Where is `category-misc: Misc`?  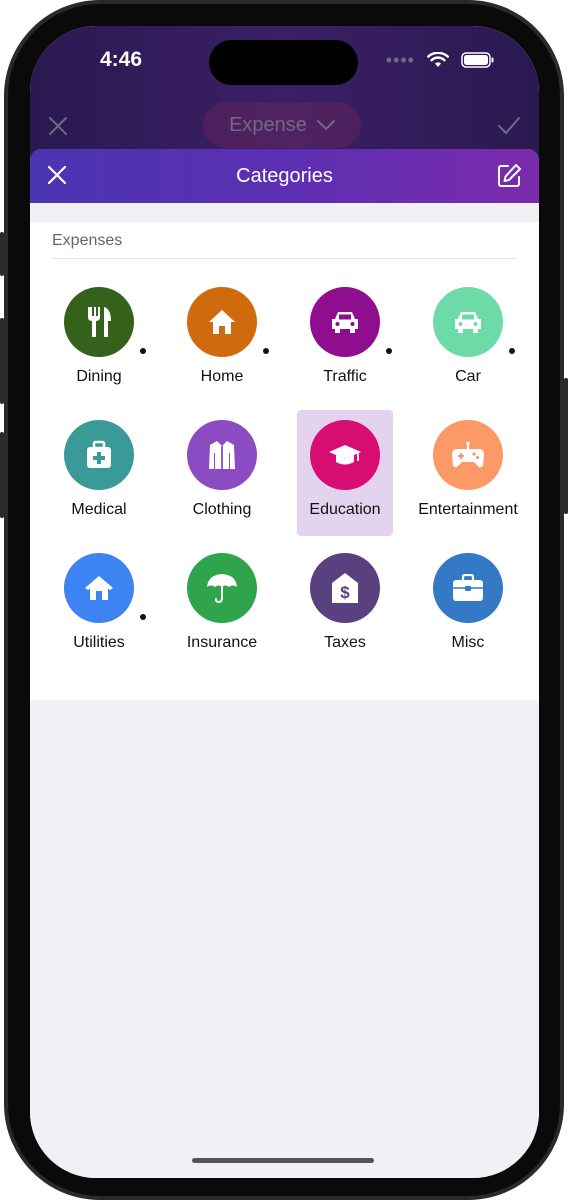 category-misc: Misc is located at coordinates (468, 606).